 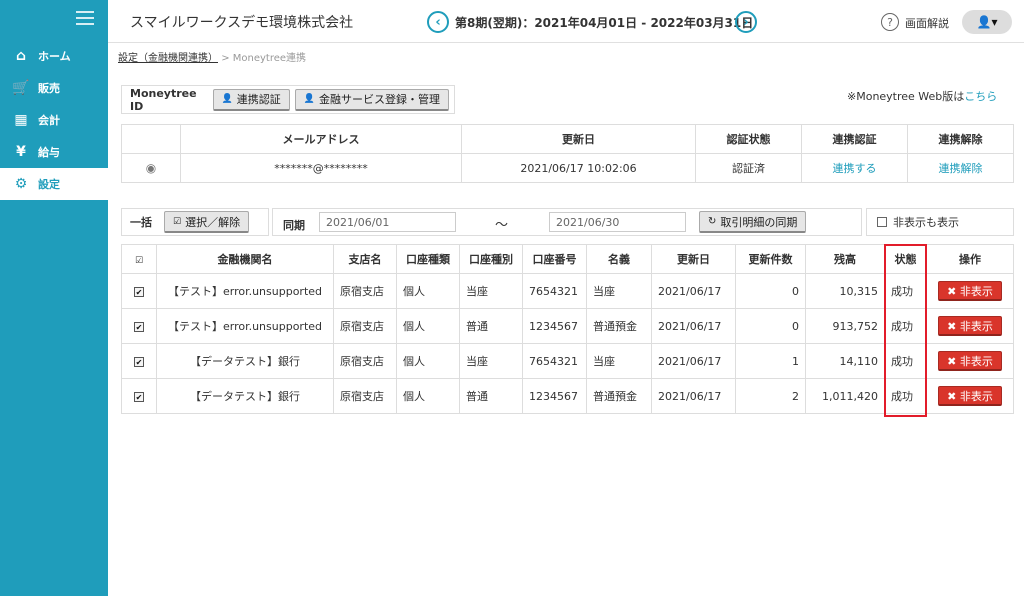 I want to click on sync-date-to-input, so click(x=617, y=222).